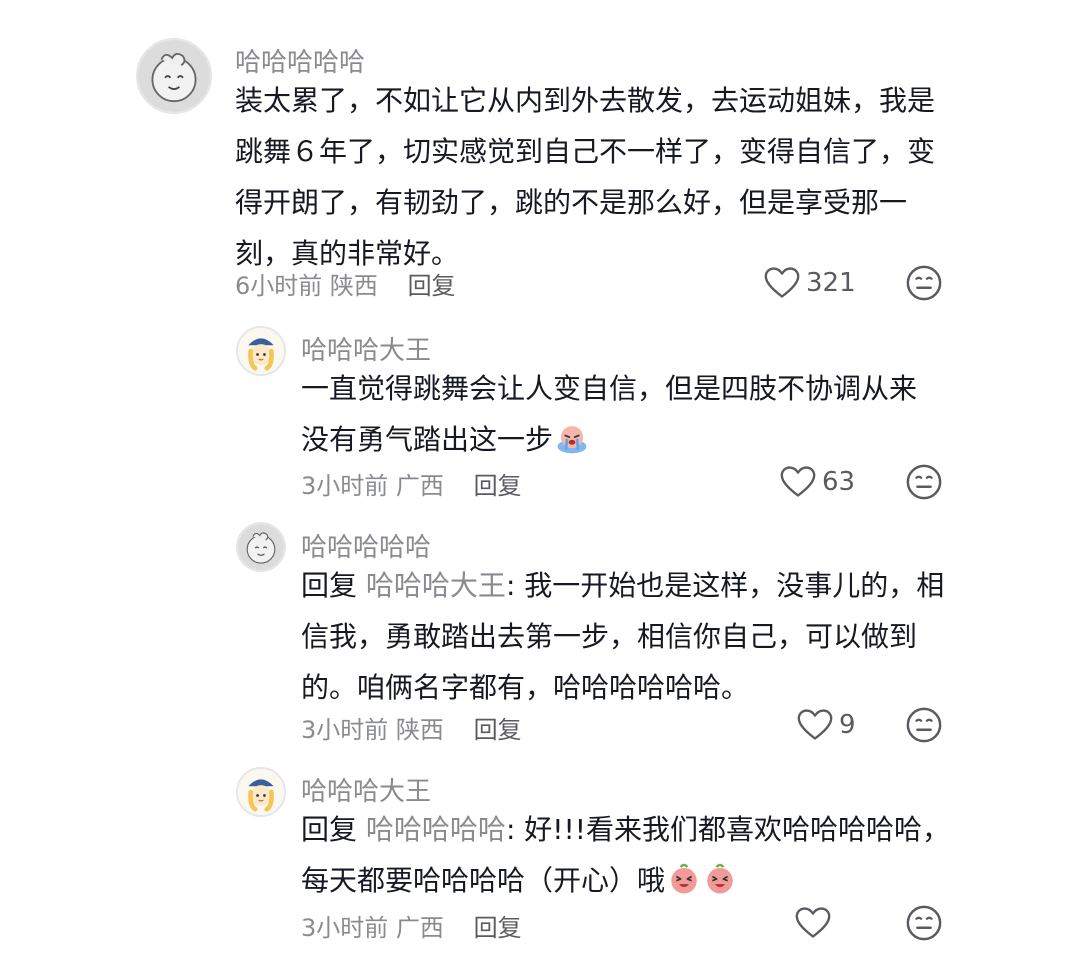  I want to click on comment-line: 每天都要哈哈哈哈（开心）哦, so click(641, 880).